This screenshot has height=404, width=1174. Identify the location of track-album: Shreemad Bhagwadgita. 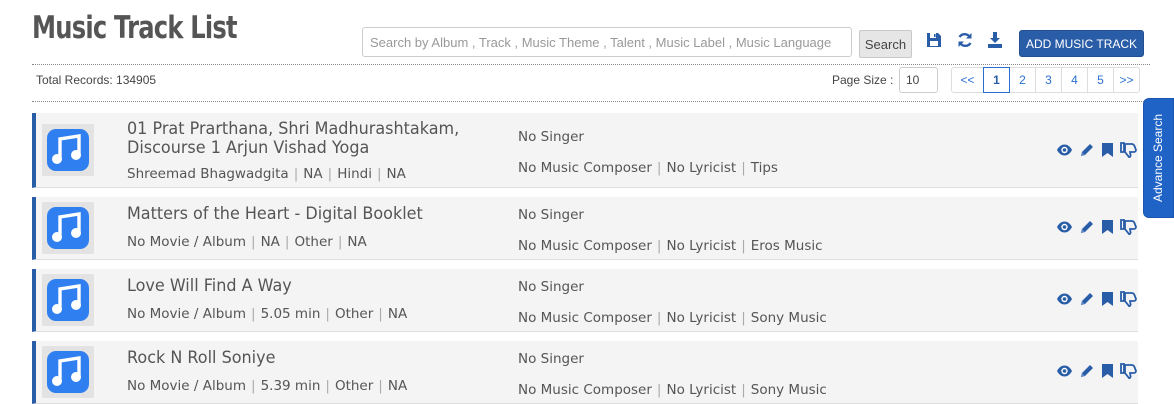
(208, 174).